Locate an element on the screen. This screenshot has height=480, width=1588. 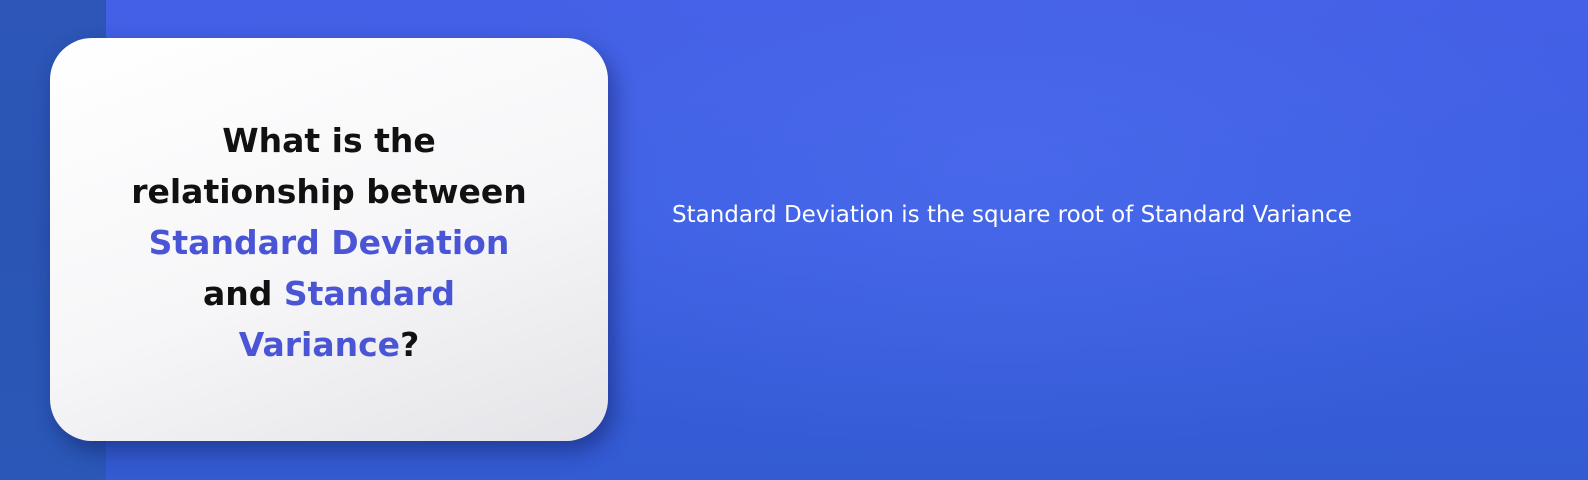
highlight-standard-deviation: Standard Deviation is located at coordinates (329, 242).